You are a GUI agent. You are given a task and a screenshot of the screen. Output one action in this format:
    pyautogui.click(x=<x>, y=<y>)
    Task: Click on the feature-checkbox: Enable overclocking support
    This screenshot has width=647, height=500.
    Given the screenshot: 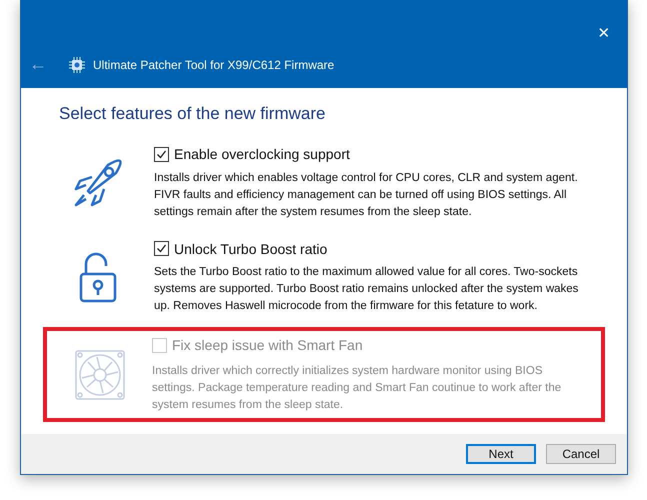 What is the action you would take?
    pyautogui.click(x=252, y=154)
    